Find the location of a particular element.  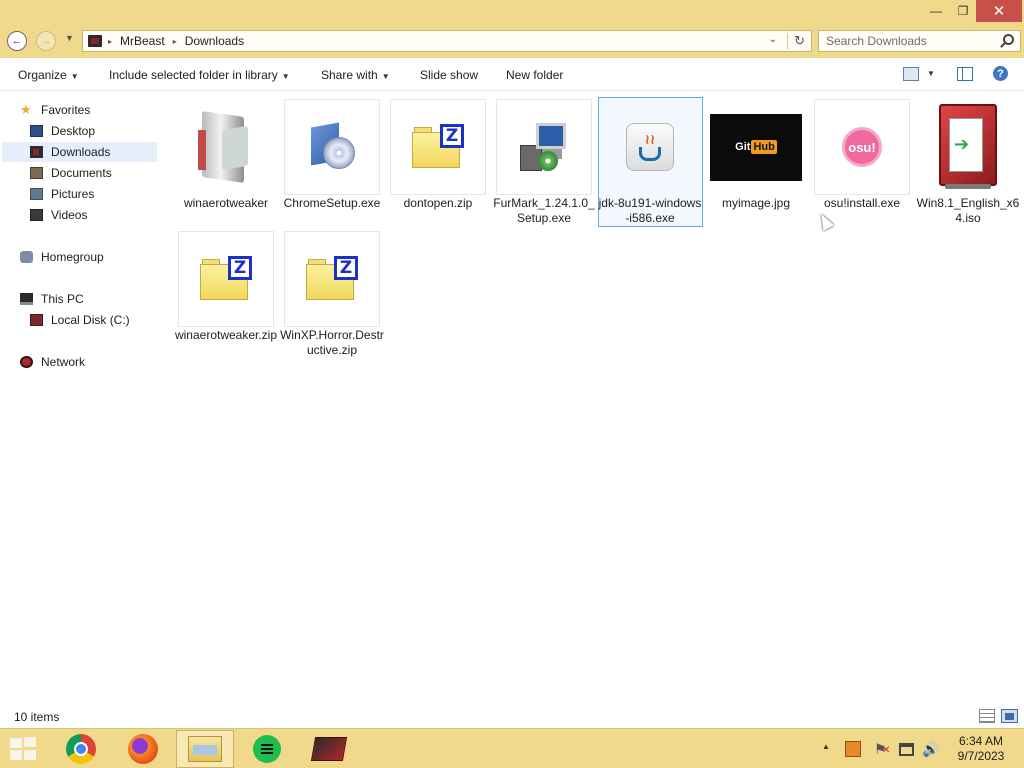

taskbar: ▲ ⚑ ✕ 🔊 6:34 AM 9/7/2023 is located at coordinates (512, 748).